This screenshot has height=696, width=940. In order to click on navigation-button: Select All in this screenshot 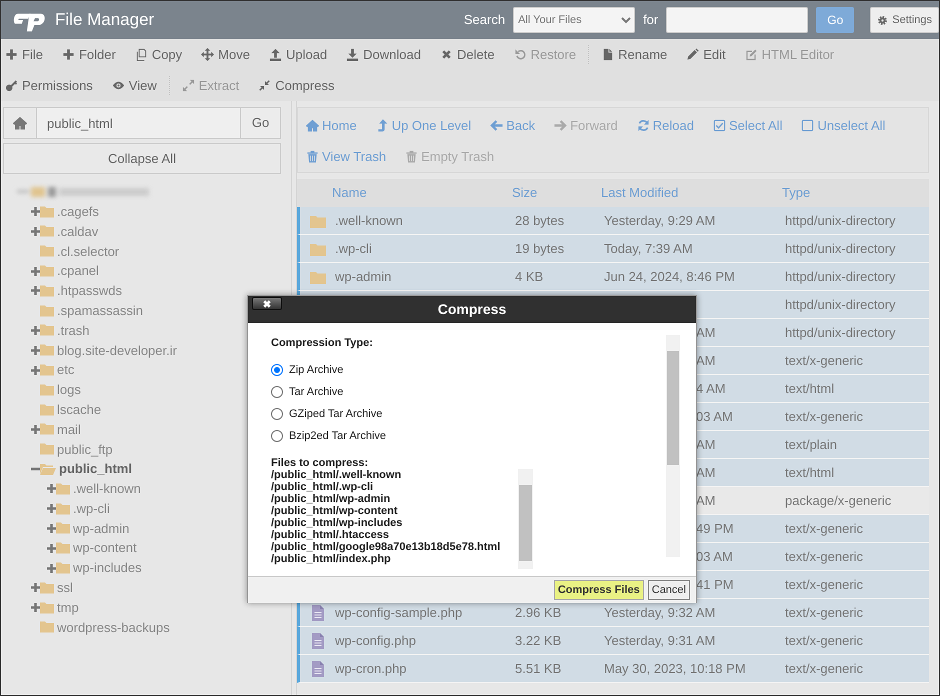, I will do `click(747, 126)`.